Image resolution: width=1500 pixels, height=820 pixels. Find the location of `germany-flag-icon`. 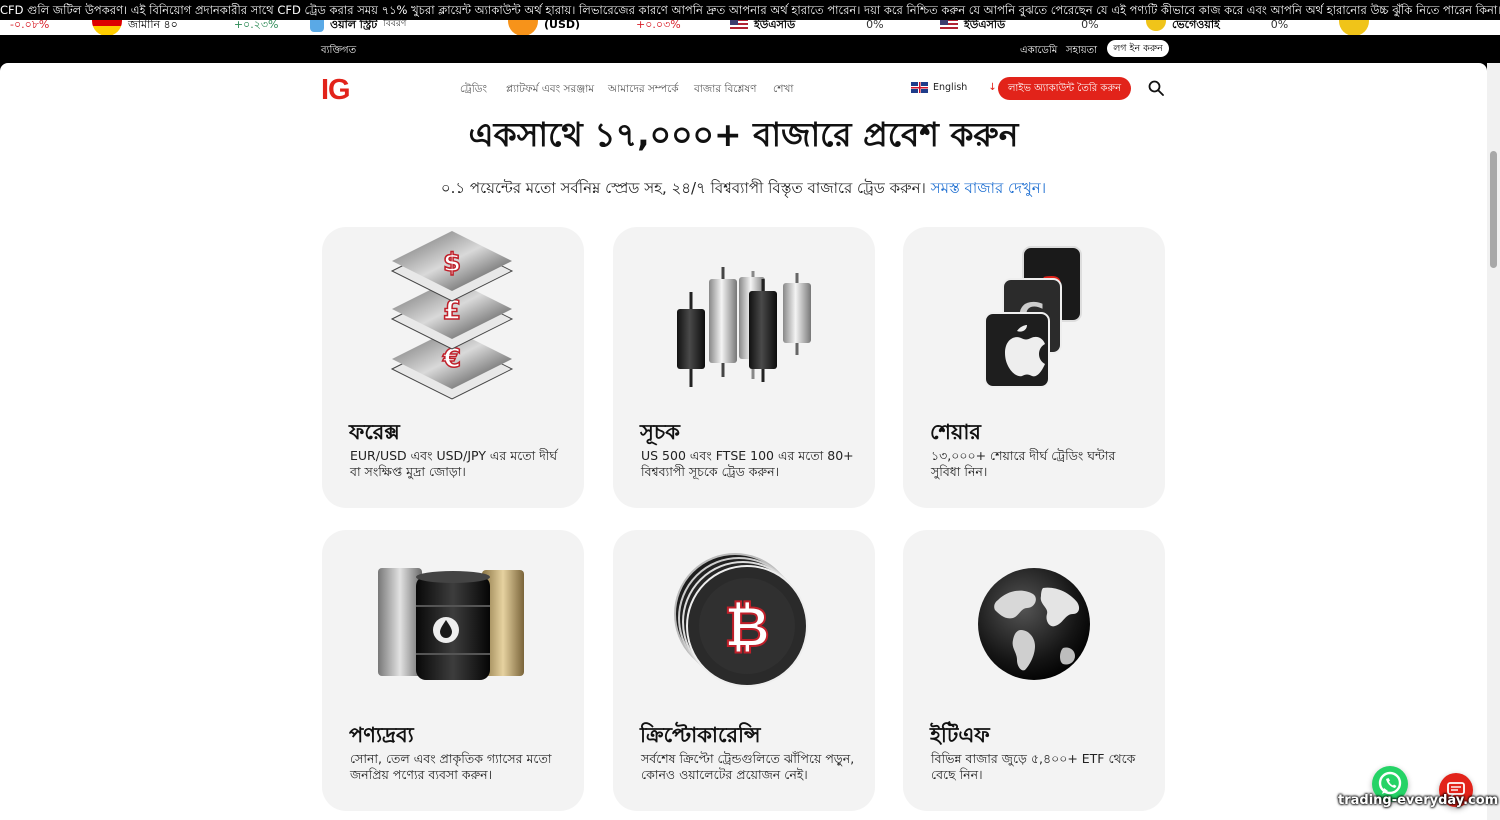

germany-flag-icon is located at coordinates (107, 27).